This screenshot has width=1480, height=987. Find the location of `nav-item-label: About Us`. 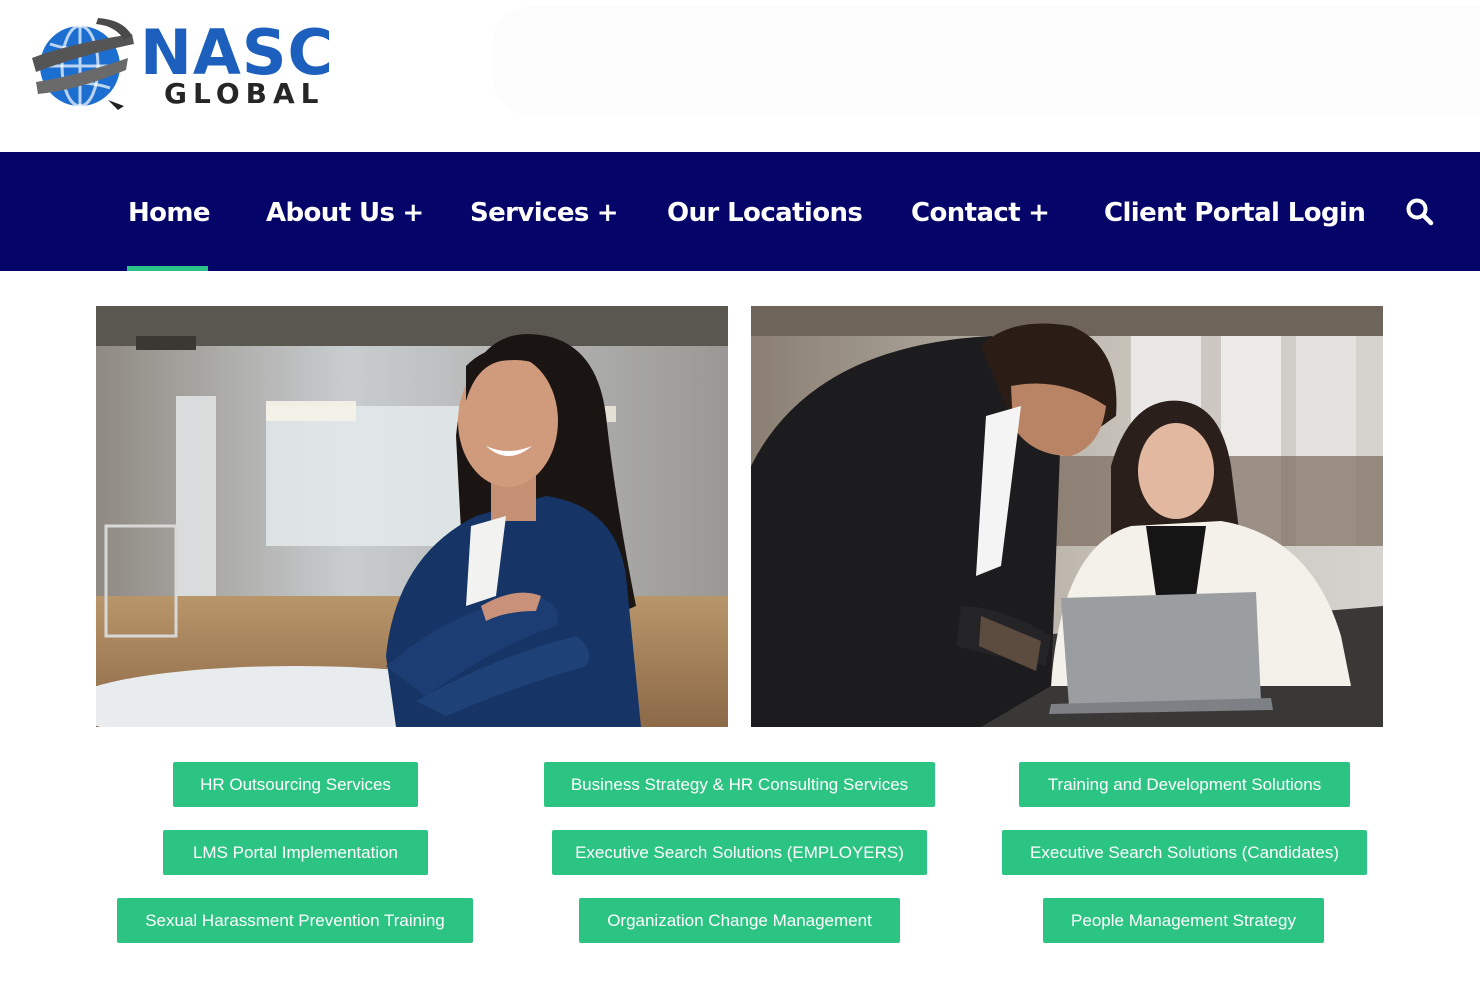

nav-item-label: About Us is located at coordinates (330, 213).